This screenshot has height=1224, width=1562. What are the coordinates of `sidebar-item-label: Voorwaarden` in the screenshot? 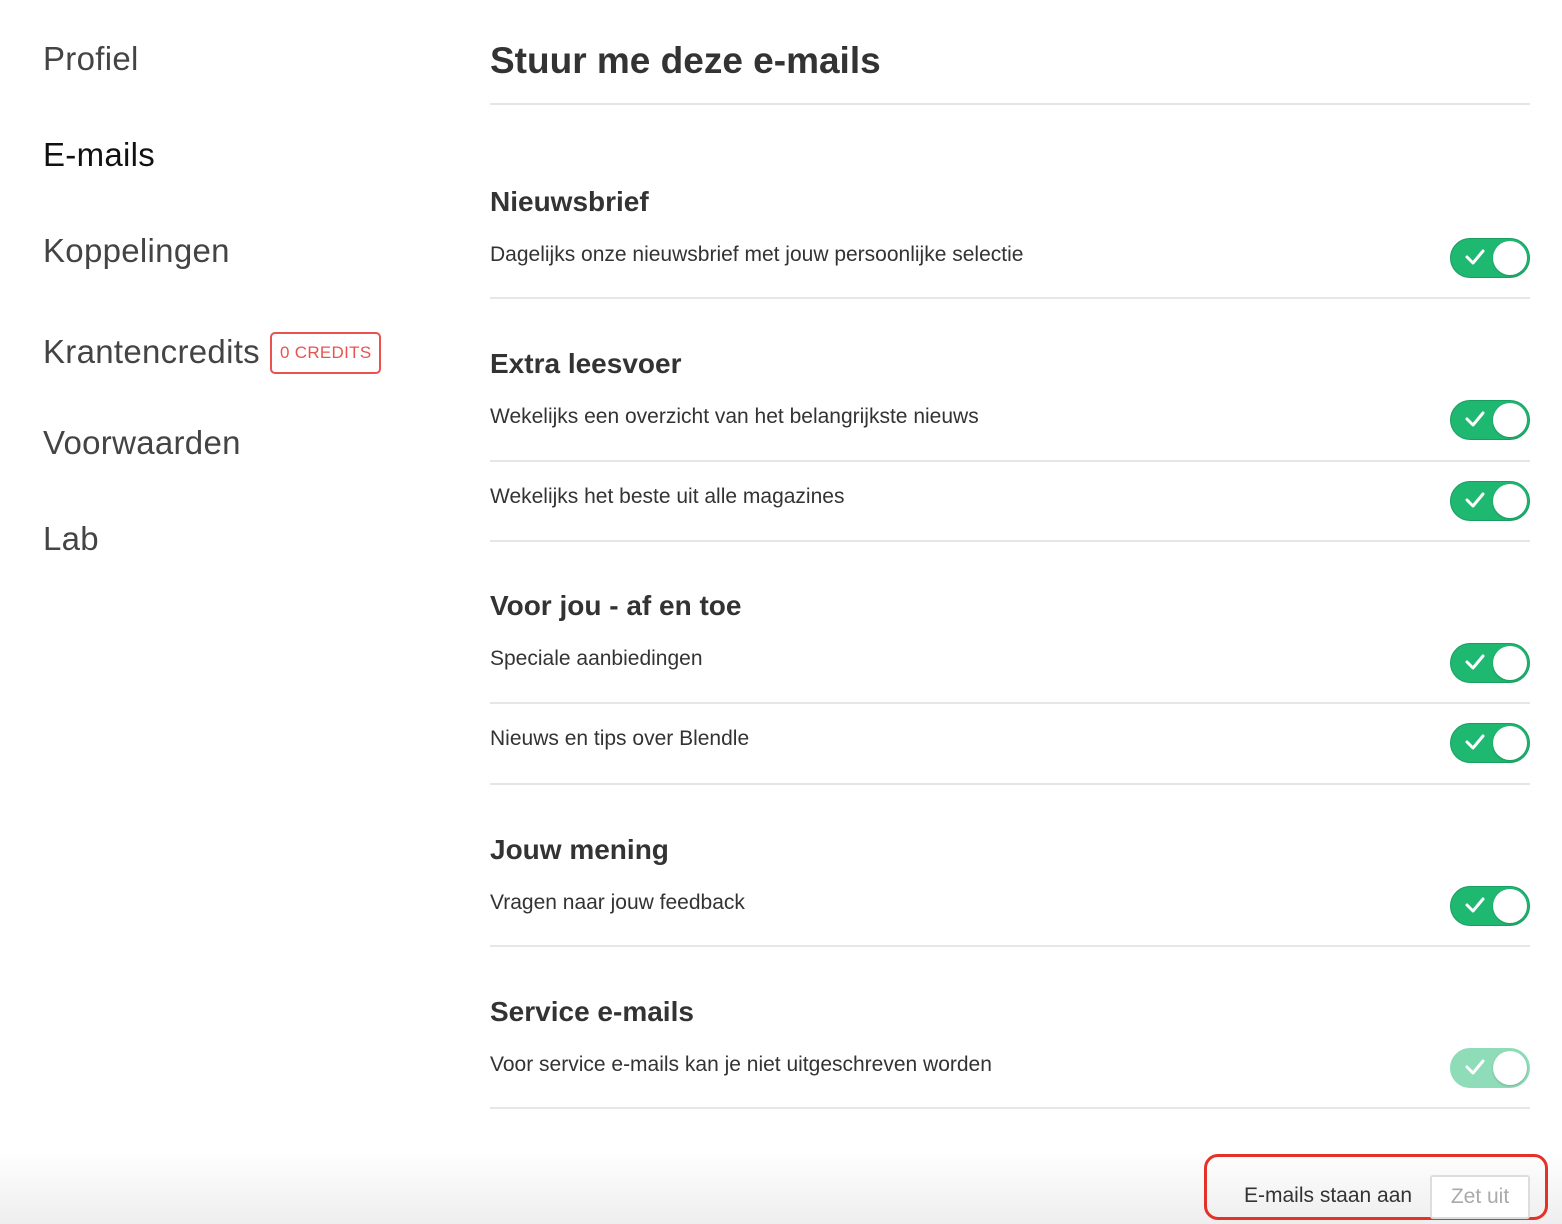 It's located at (142, 442).